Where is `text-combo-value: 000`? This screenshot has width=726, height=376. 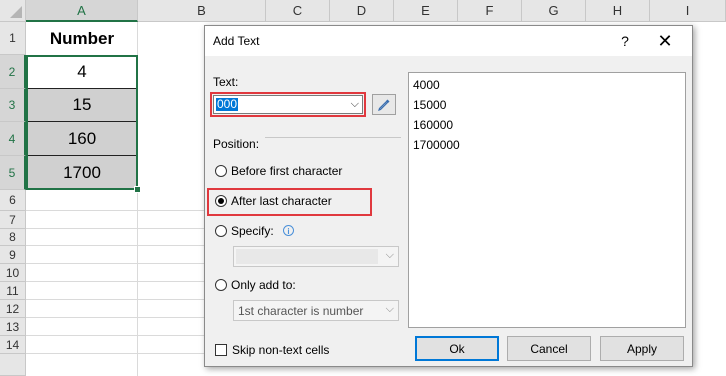
text-combo-value: 000 is located at coordinates (227, 104).